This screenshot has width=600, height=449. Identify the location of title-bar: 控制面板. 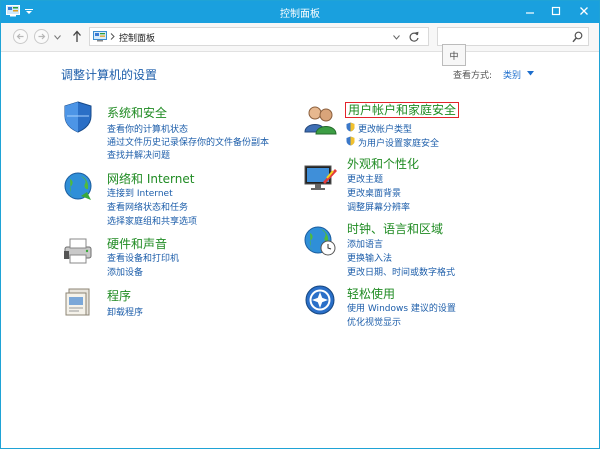
(300, 12).